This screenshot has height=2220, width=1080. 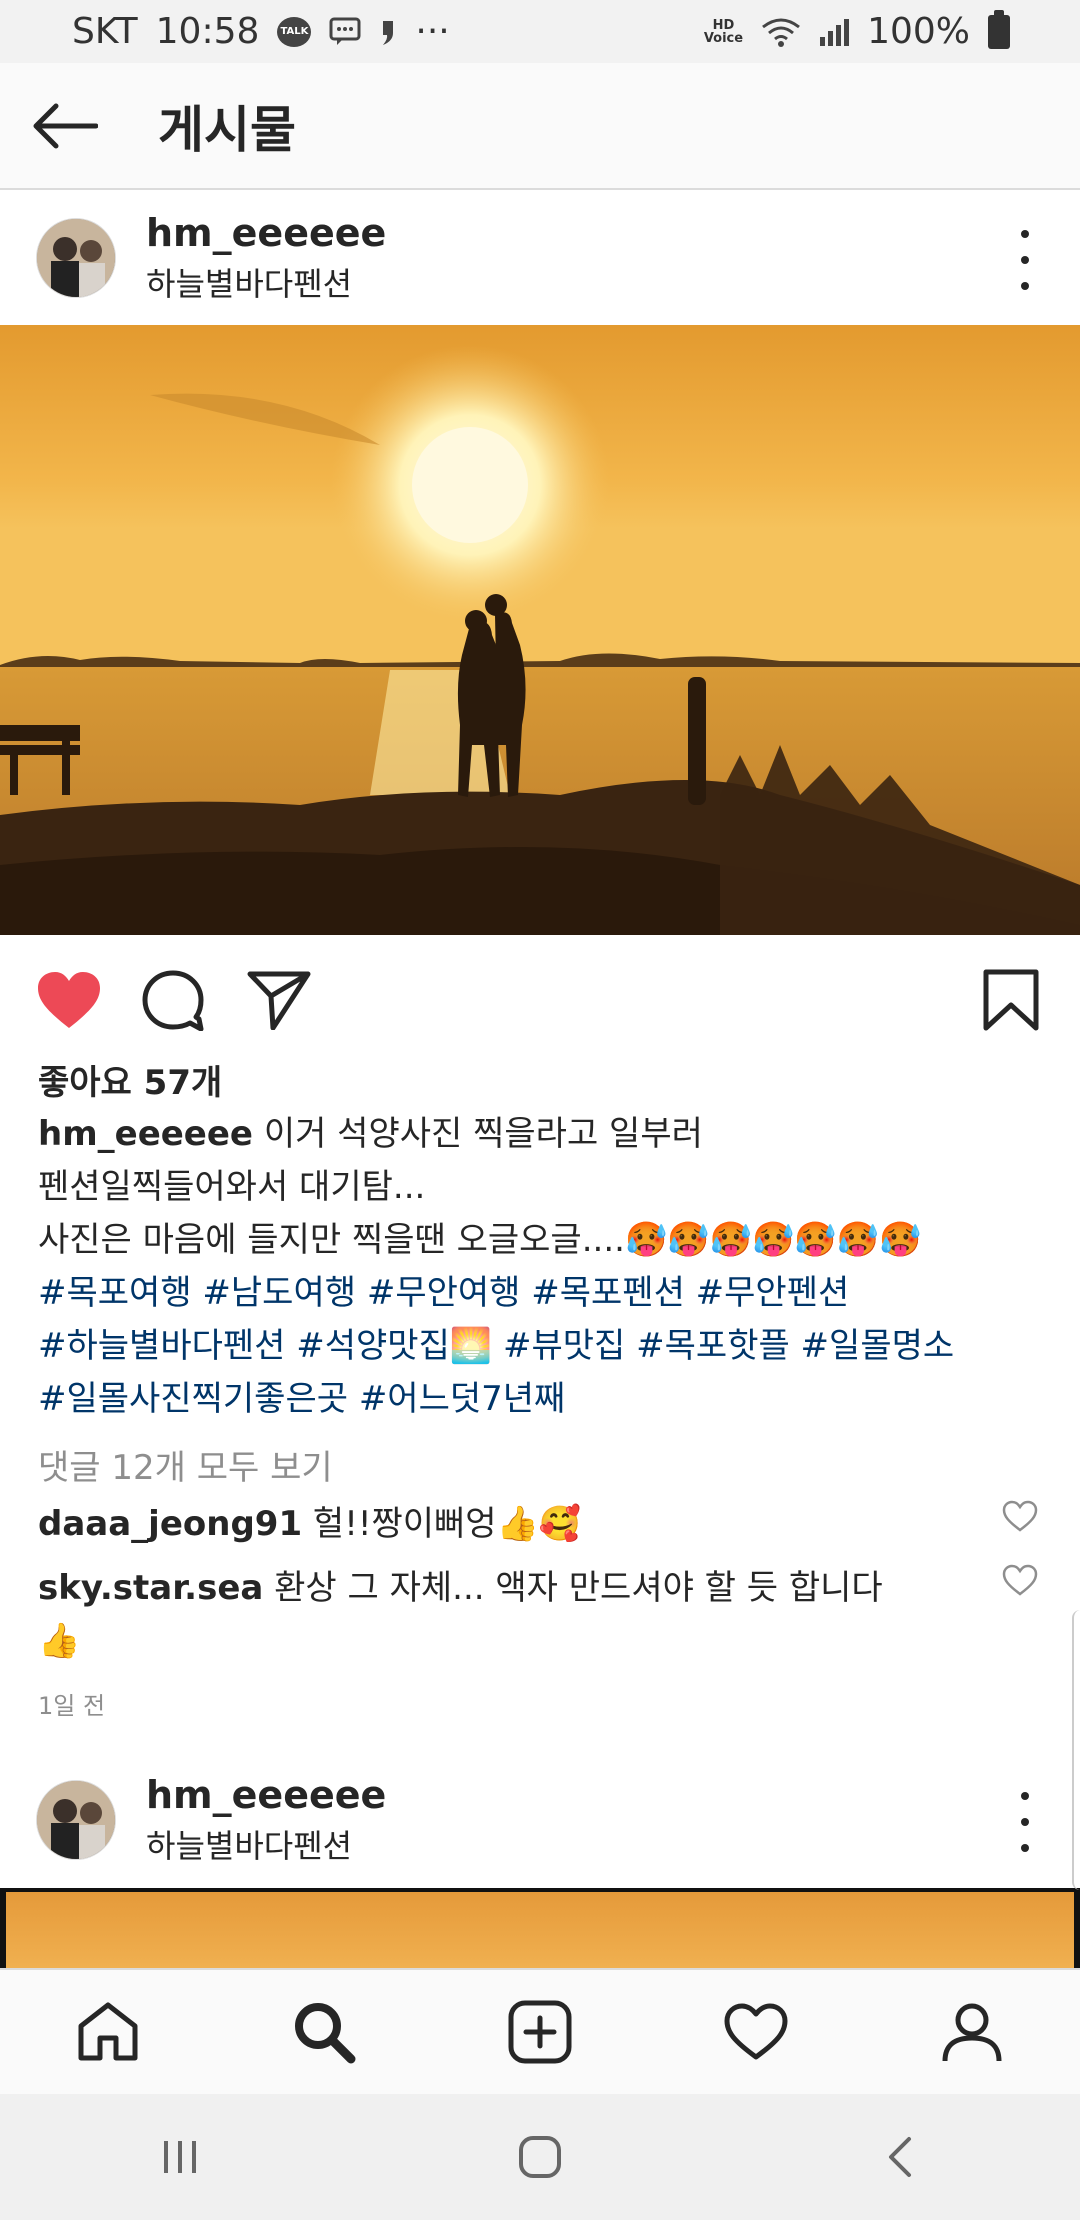 What do you see at coordinates (207, 31) in the screenshot?
I see `clock: 10:58` at bounding box center [207, 31].